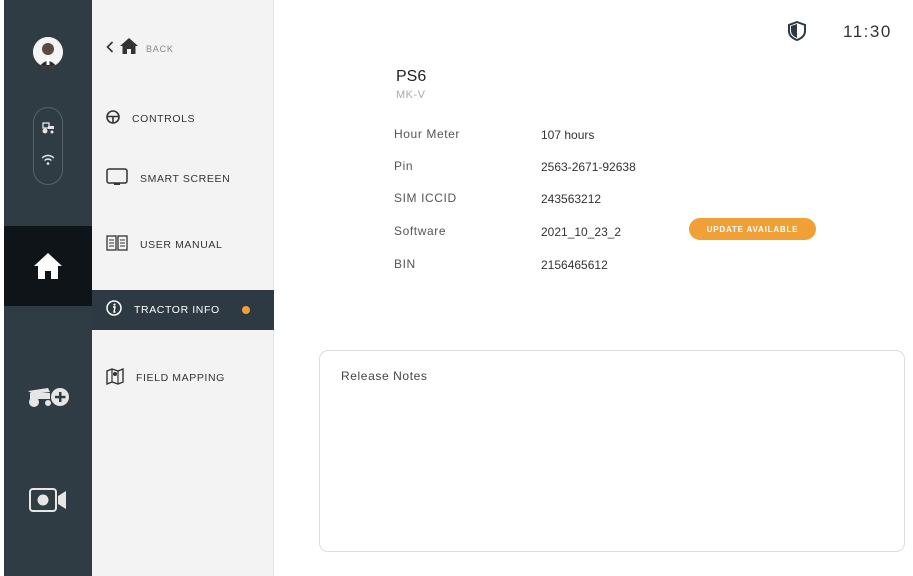 The image size is (913, 576). I want to click on info-row-pin: Pin 2563-2671-92638, so click(644, 169).